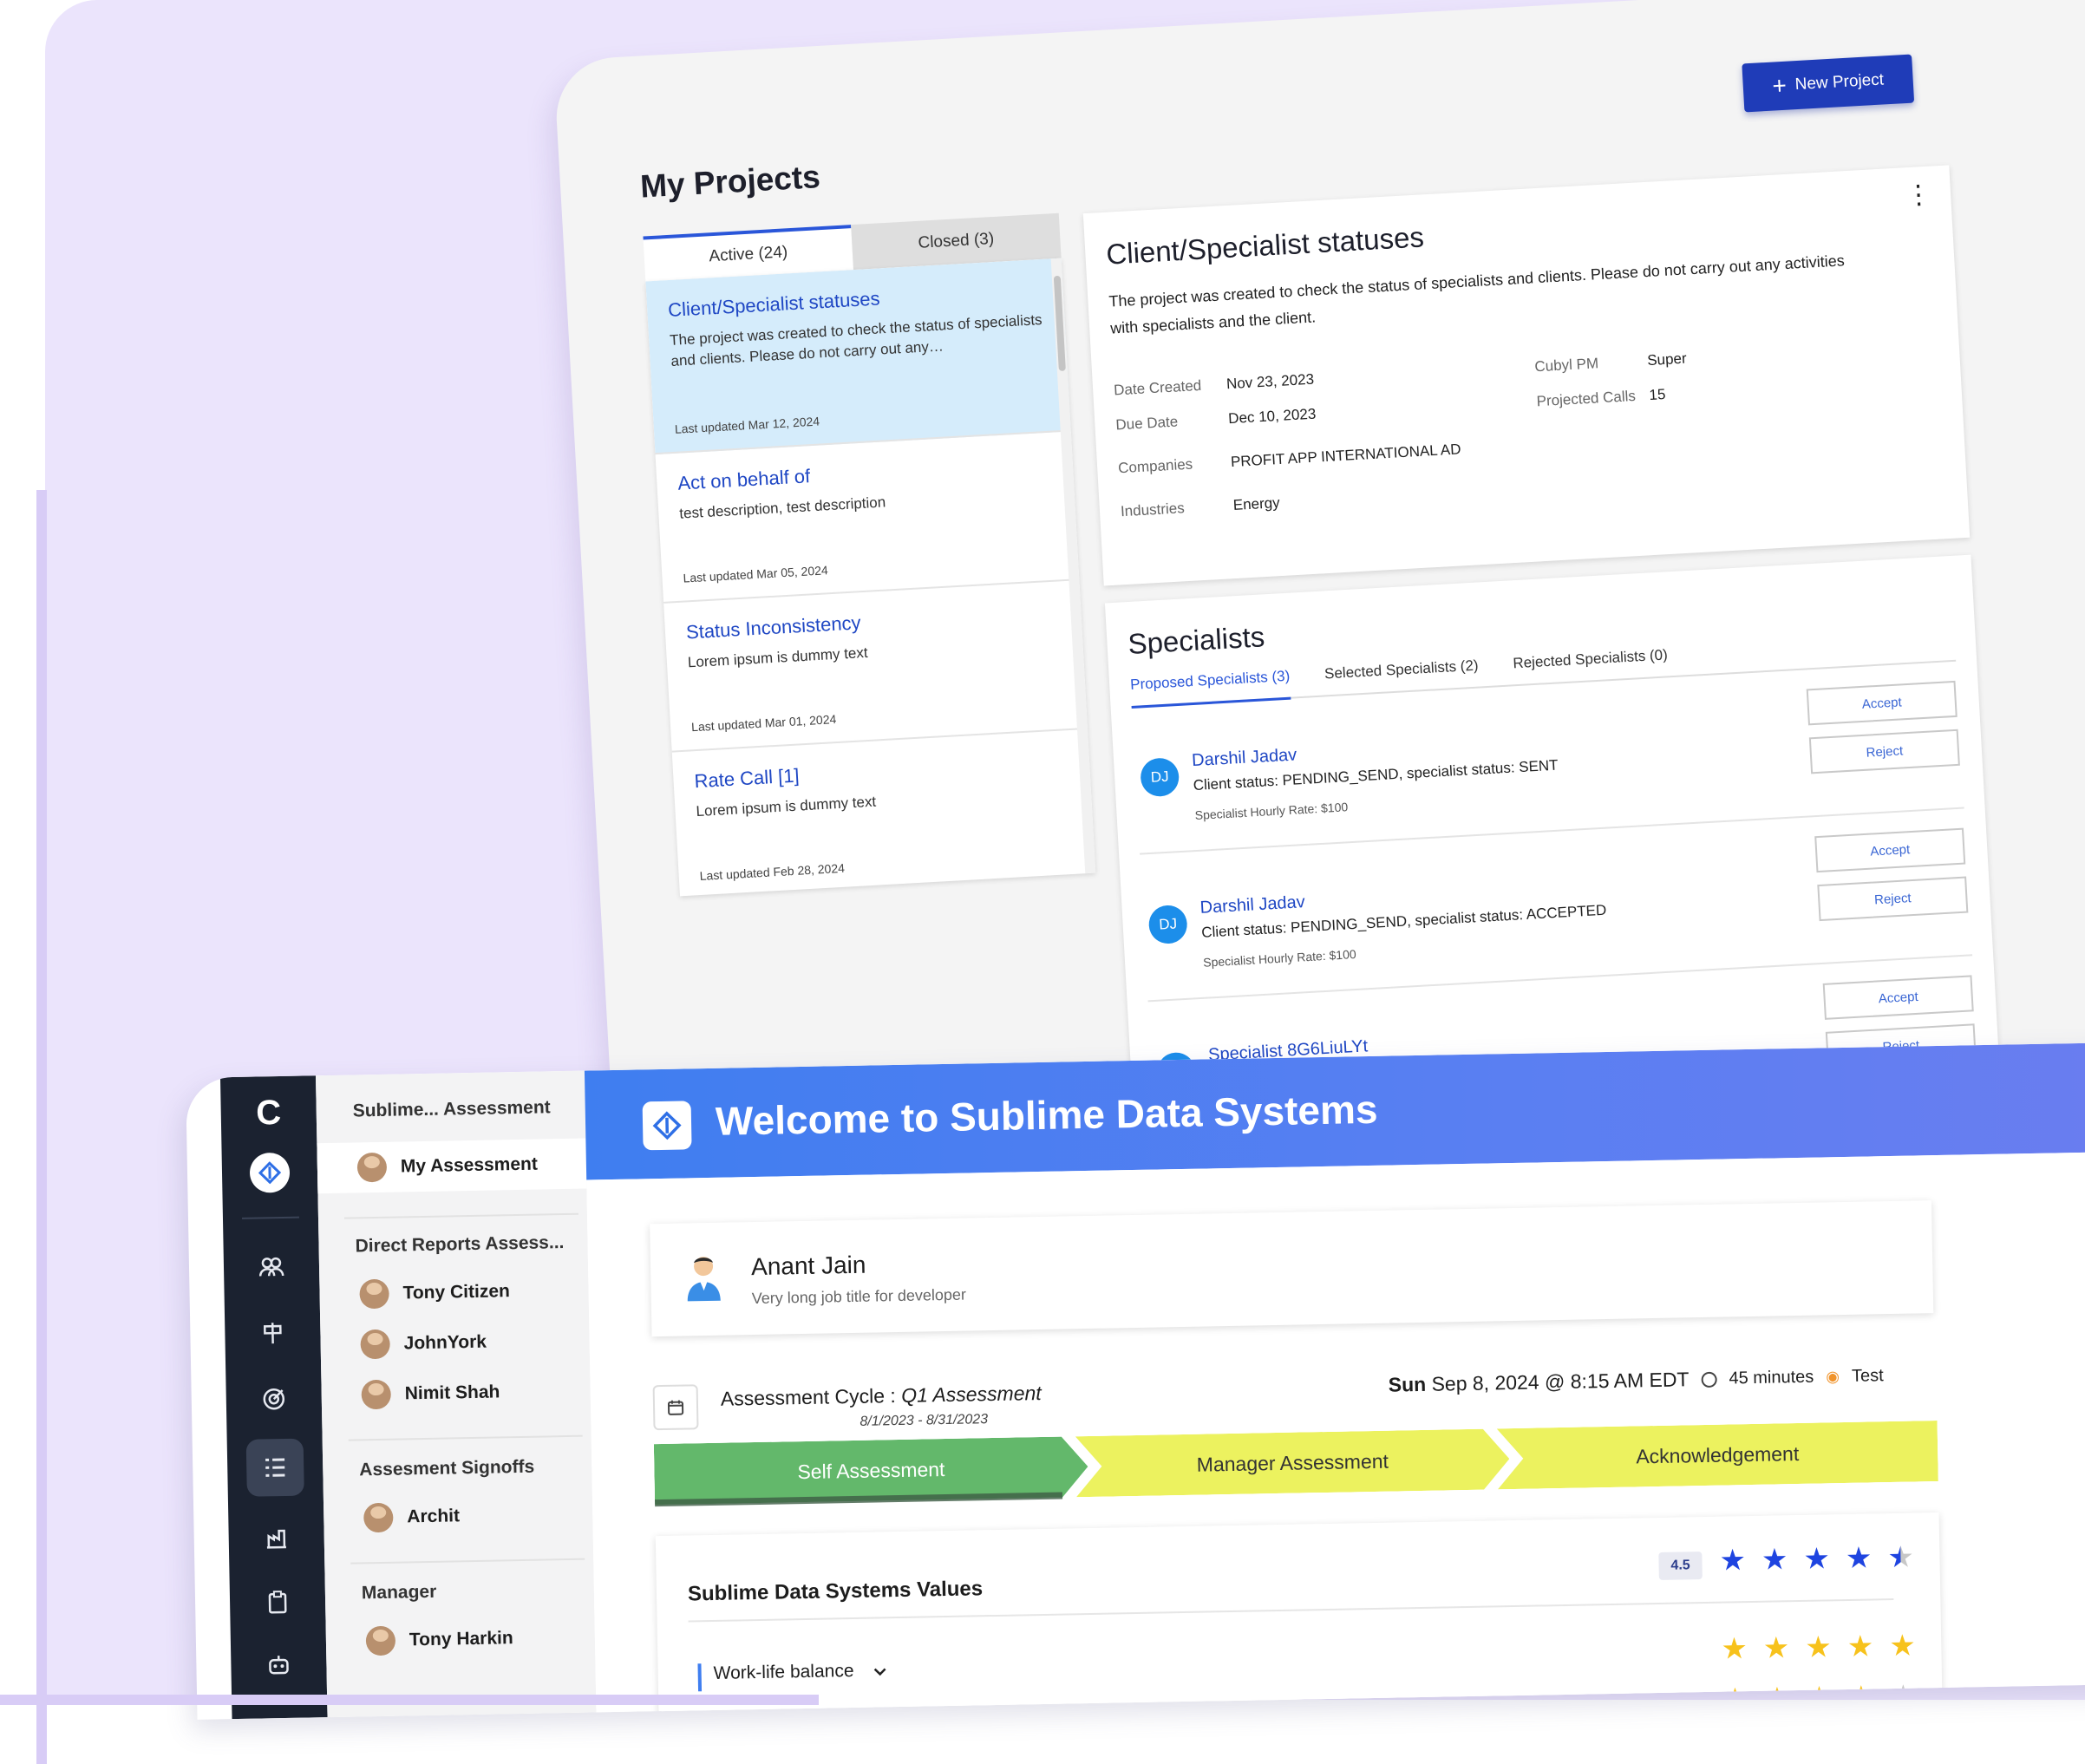 This screenshot has width=2085, height=1764. I want to click on sidebar-item-label: Tony Citizen, so click(456, 1292).